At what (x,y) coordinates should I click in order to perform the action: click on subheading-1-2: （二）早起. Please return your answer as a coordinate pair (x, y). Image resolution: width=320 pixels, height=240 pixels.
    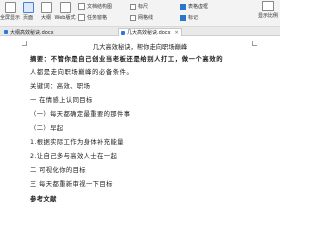
    Looking at the image, I should click on (47, 128).